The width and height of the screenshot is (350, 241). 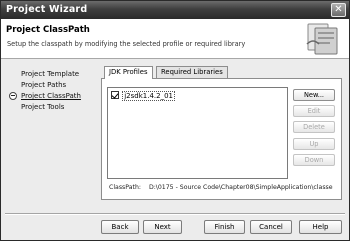 What do you see at coordinates (115, 95) in the screenshot?
I see `jdk-checkbox` at bounding box center [115, 95].